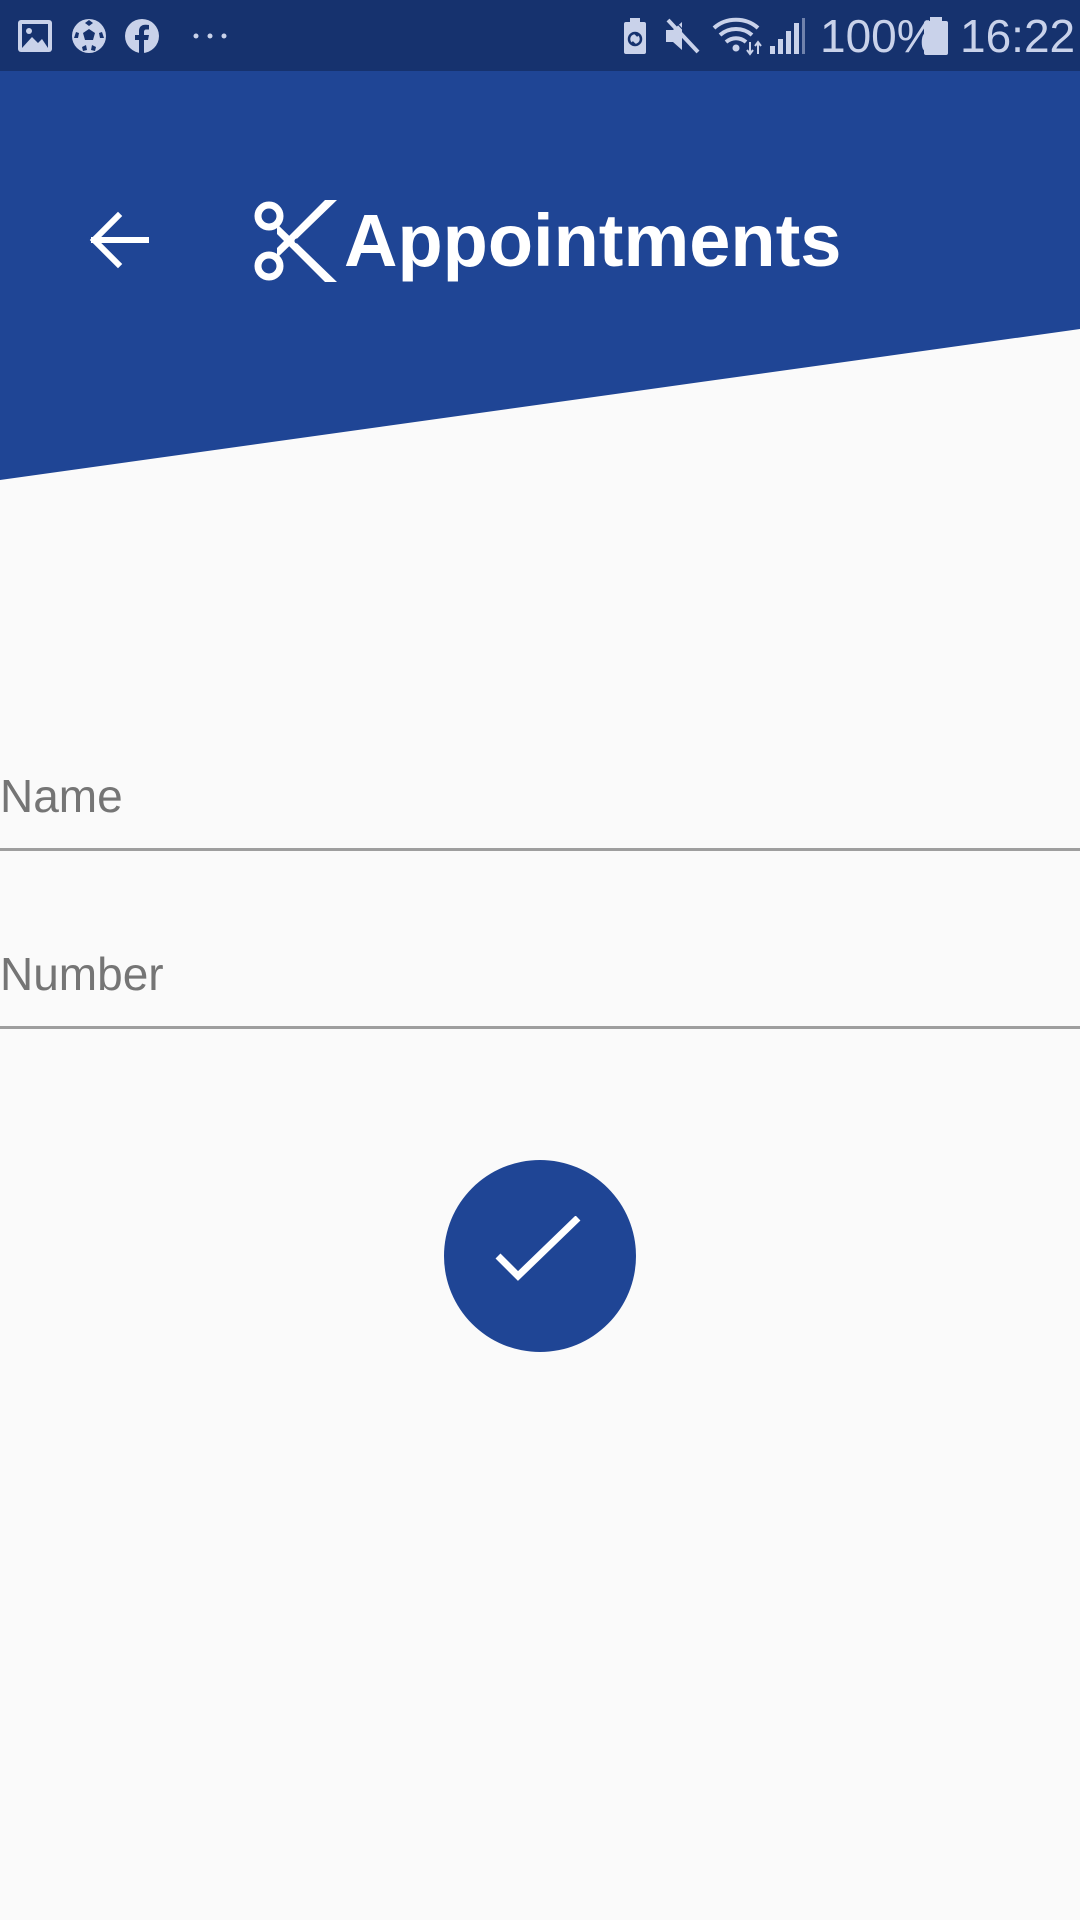 The width and height of the screenshot is (1080, 1920). What do you see at coordinates (142, 36) in the screenshot?
I see `facebook-icon` at bounding box center [142, 36].